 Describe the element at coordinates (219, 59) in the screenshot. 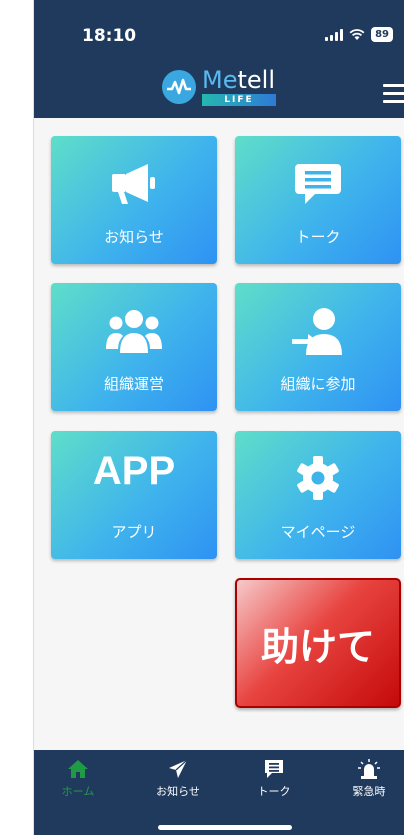

I see `app-header: 18:10 89 Metell LIFE` at that location.